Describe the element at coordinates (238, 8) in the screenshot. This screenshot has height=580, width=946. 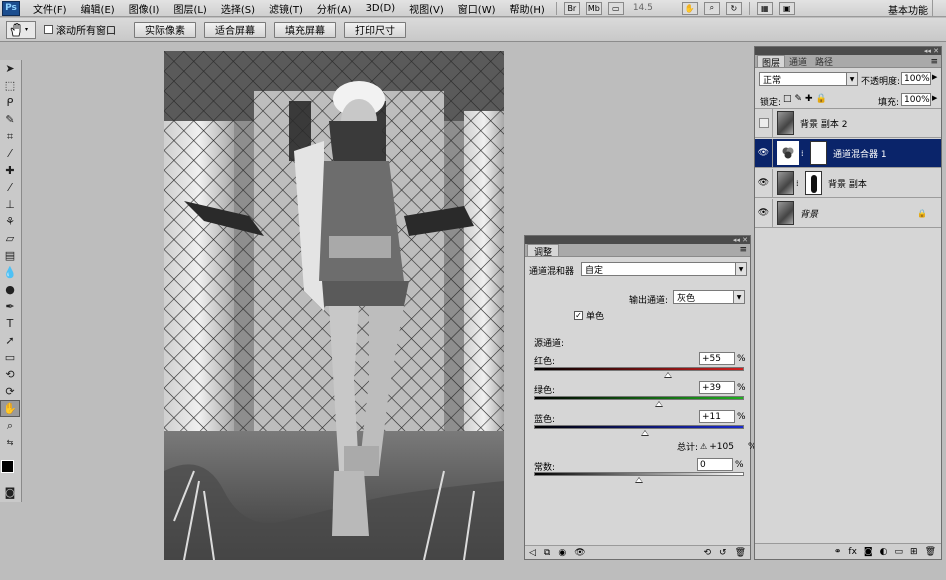
I see `menu-select: 选择(S)` at that location.